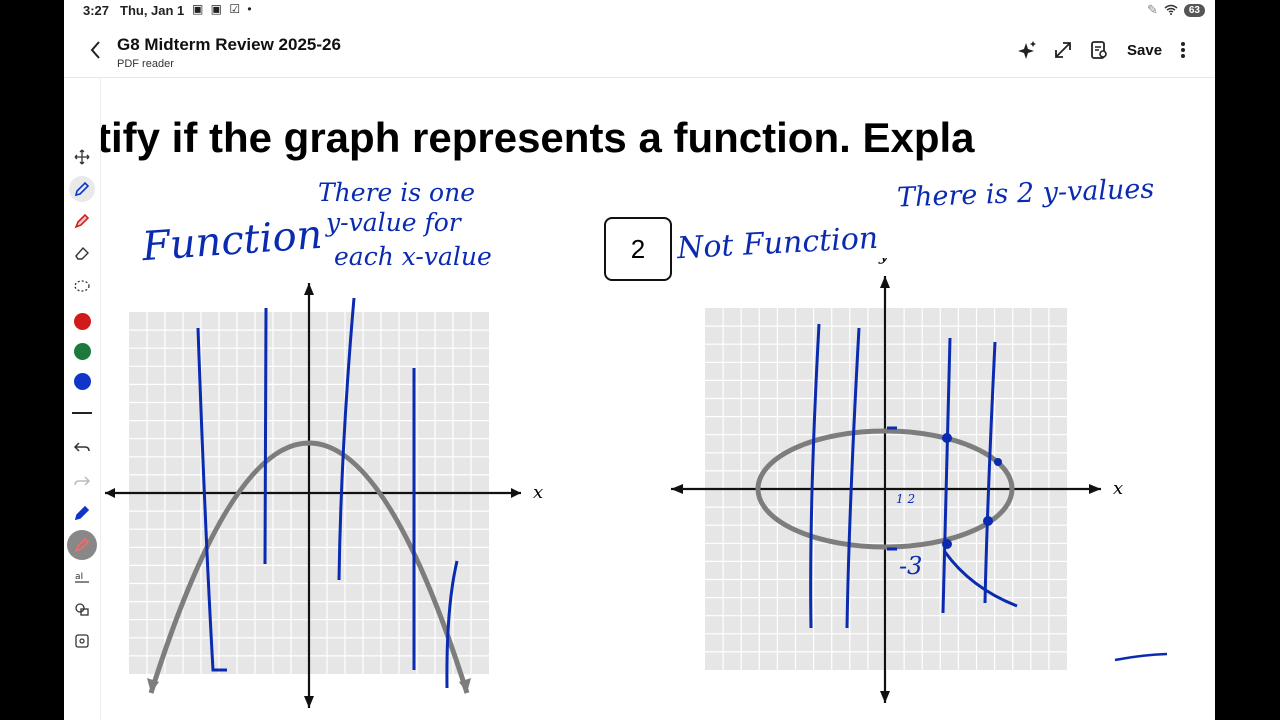  I want to click on stray-ink-stroke, so click(1141, 657).